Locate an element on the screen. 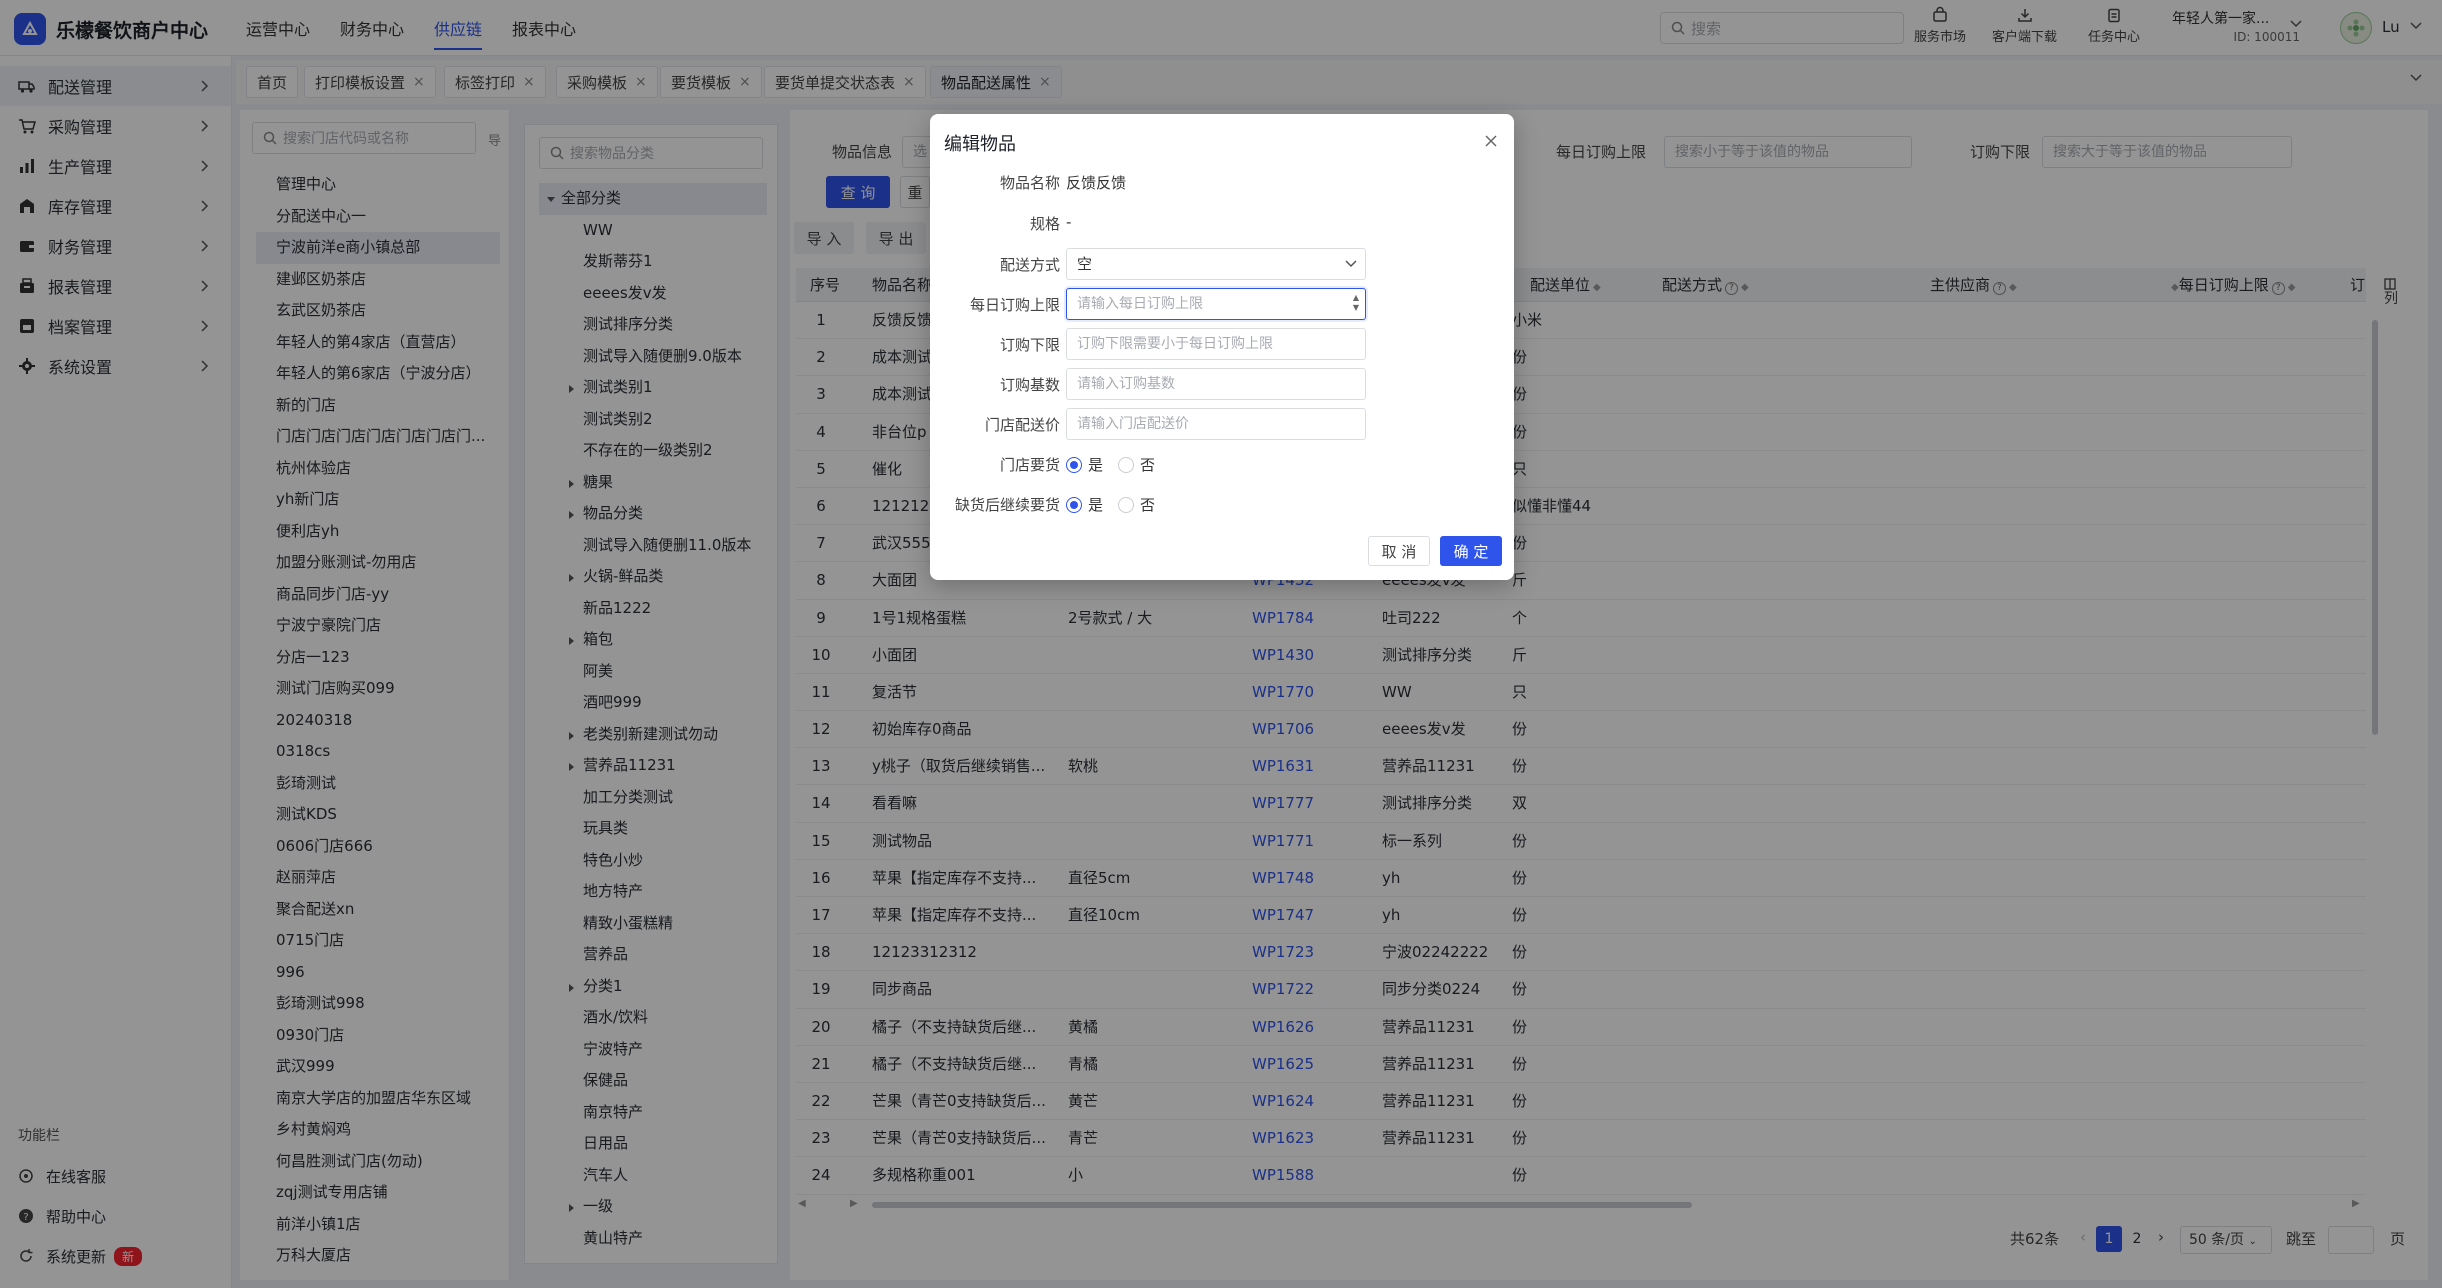 The width and height of the screenshot is (2442, 1288). method-value: 空 is located at coordinates (1085, 264).